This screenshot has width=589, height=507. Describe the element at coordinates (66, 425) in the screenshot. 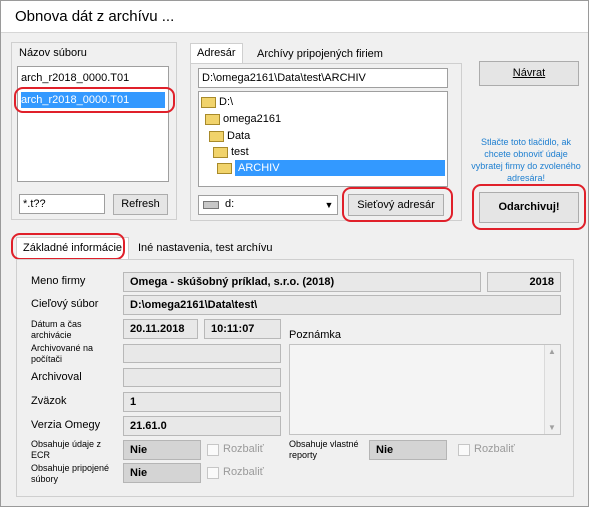

I see `version-label: Verzia Omegy` at that location.